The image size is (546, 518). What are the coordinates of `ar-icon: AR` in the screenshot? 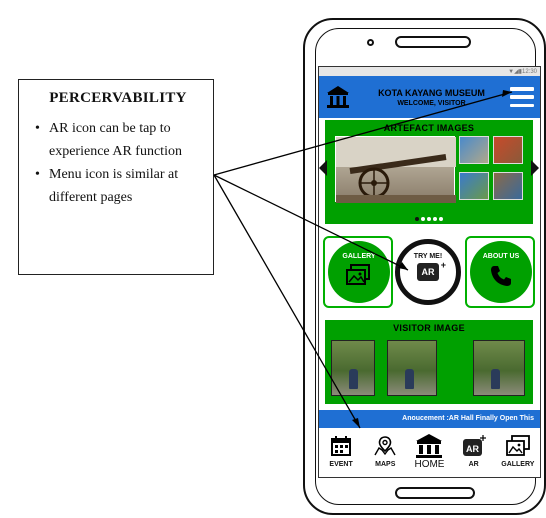 It's located at (474, 445).